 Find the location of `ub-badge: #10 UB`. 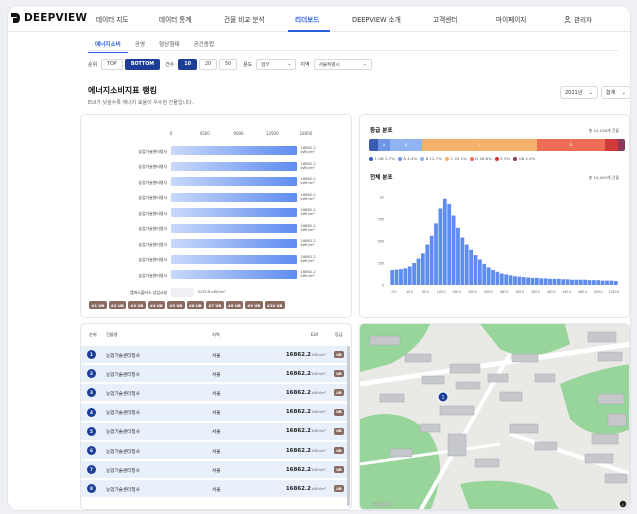

ub-badge: #10 UB is located at coordinates (274, 305).